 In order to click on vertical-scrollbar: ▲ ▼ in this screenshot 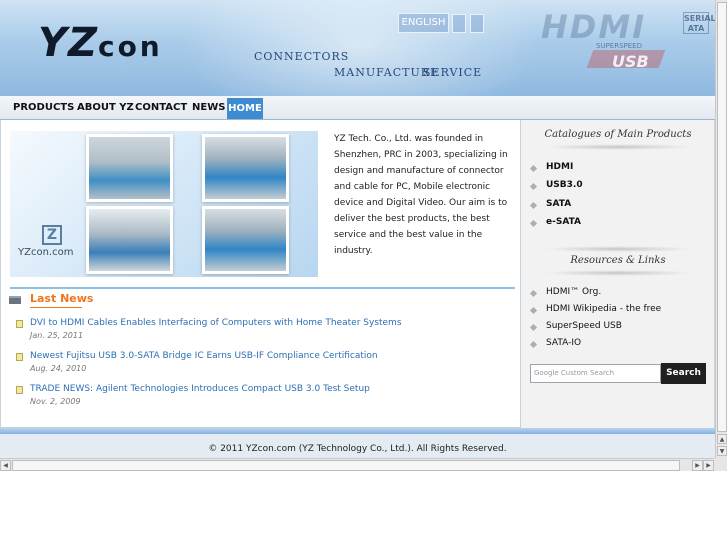, I will do `click(721, 229)`.